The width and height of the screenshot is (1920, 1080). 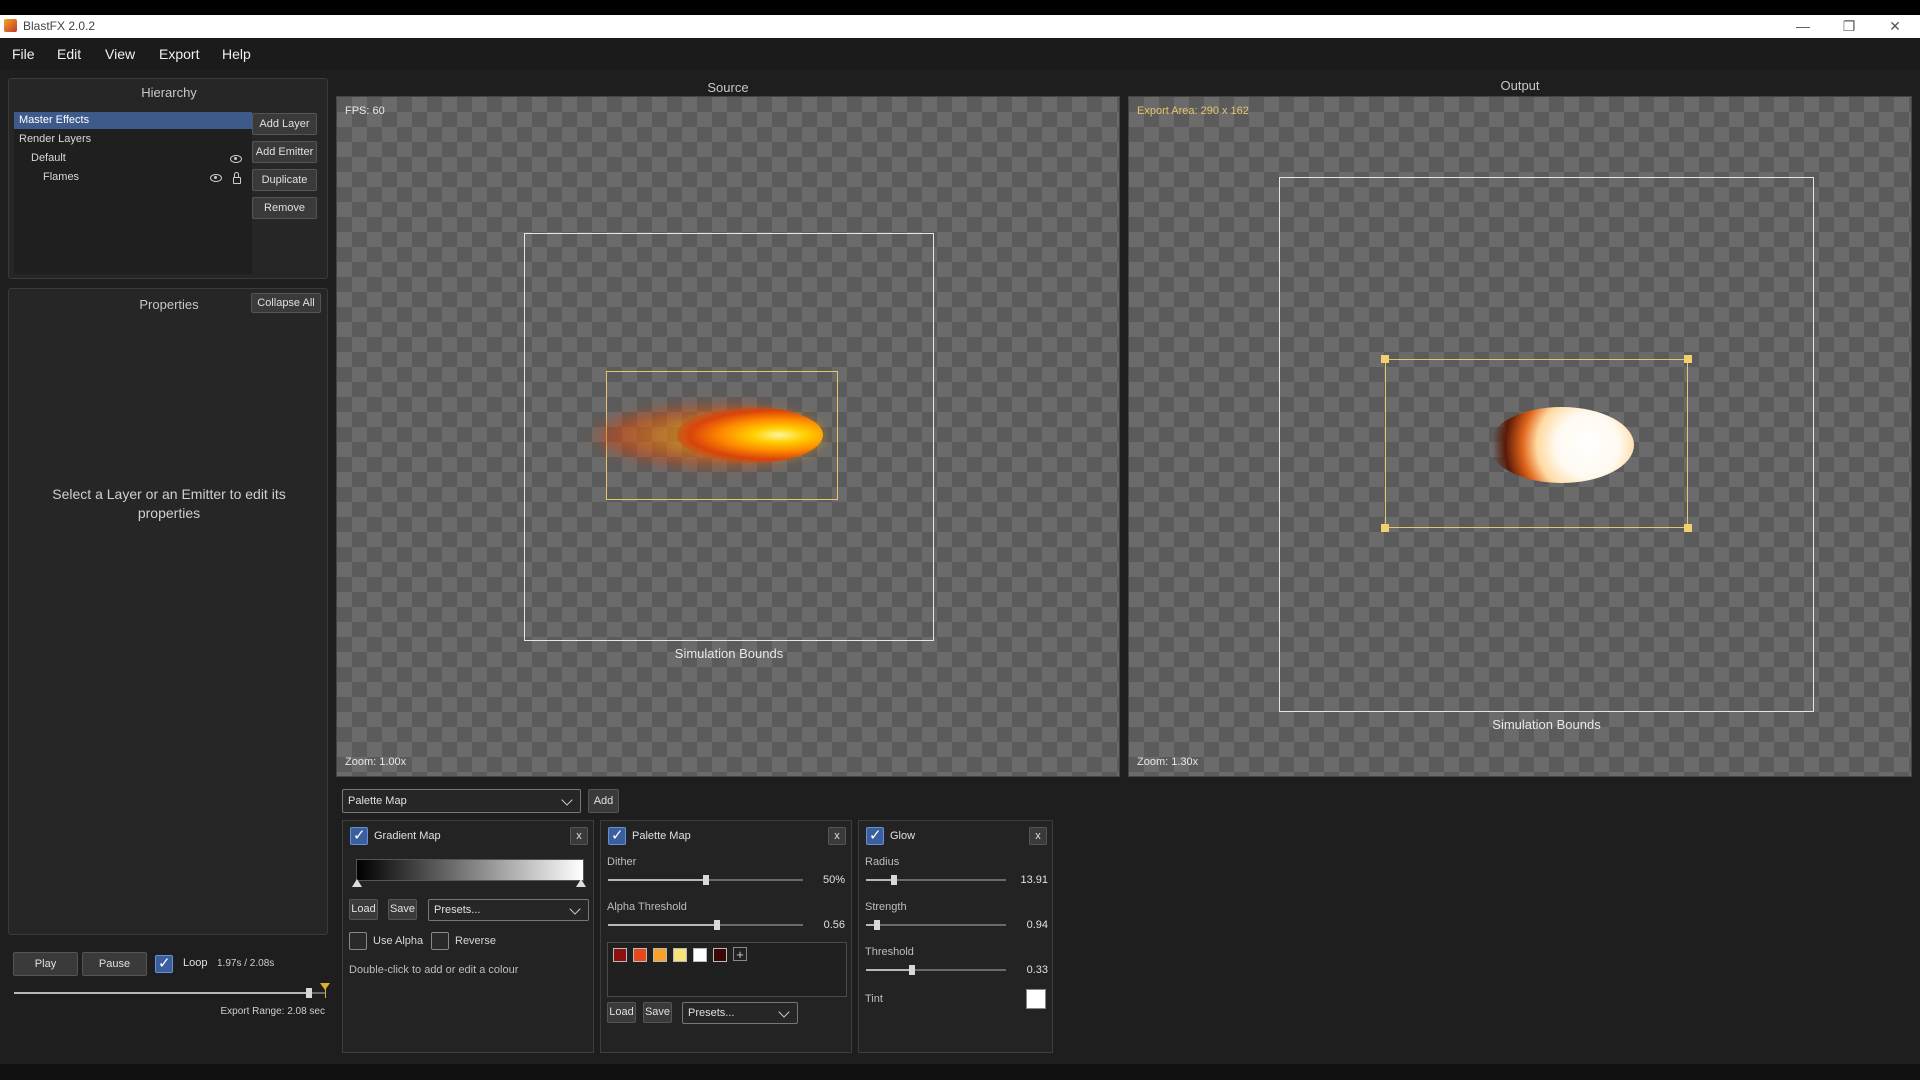 I want to click on close-window-button: ✕, so click(x=1895, y=26).